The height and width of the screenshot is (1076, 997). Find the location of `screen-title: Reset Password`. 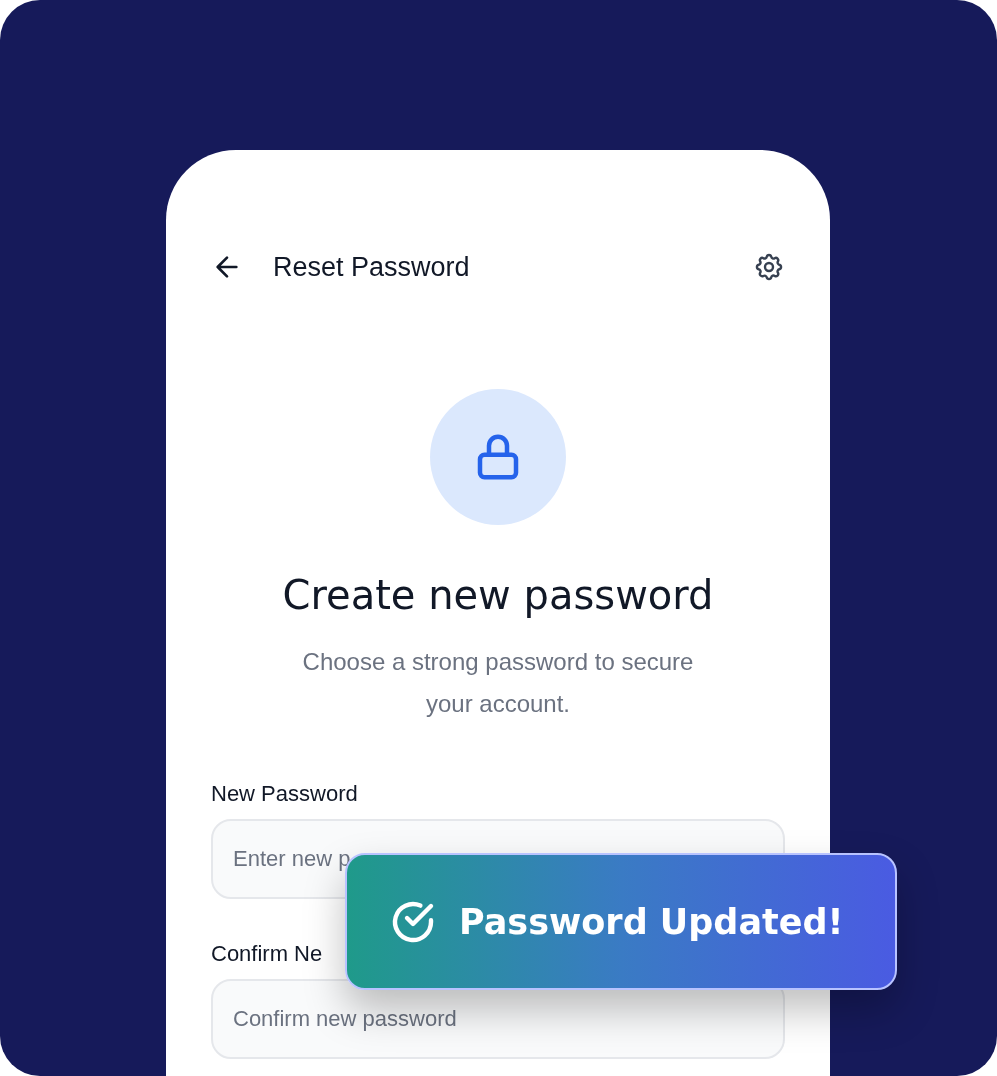

screen-title: Reset Password is located at coordinates (371, 267).